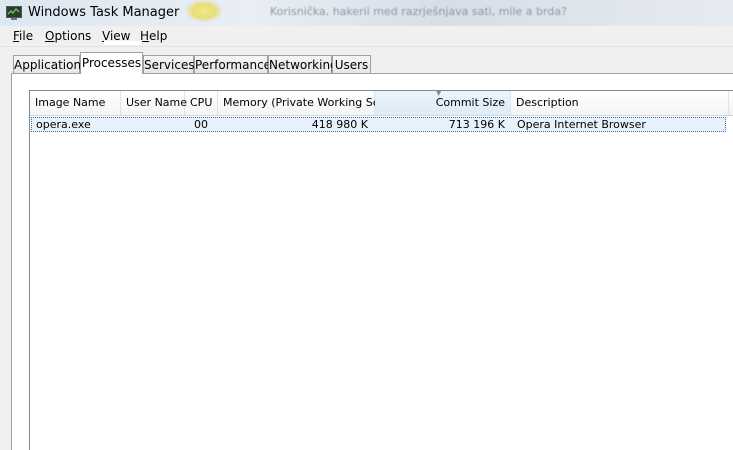 Image resolution: width=733 pixels, height=450 pixels. Describe the element at coordinates (201, 103) in the screenshot. I see `column-cpu: CPU` at that location.